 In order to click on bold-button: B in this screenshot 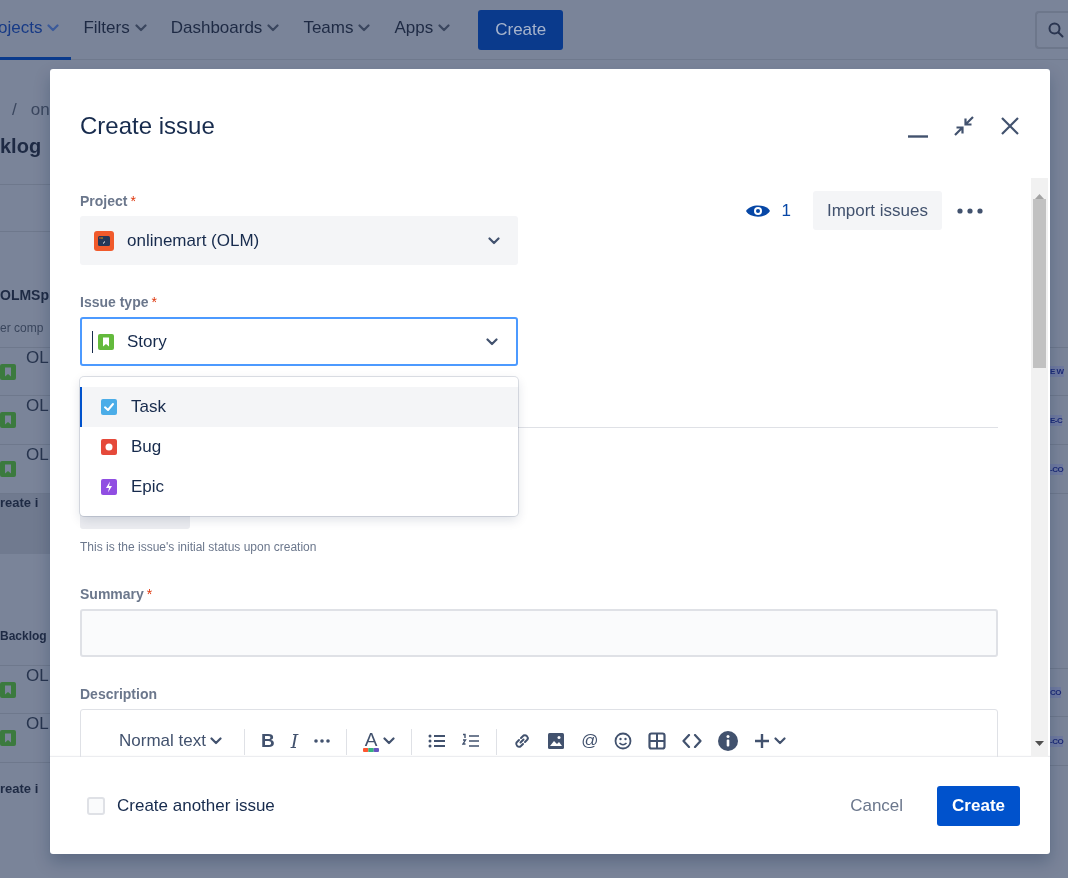, I will do `click(267, 741)`.